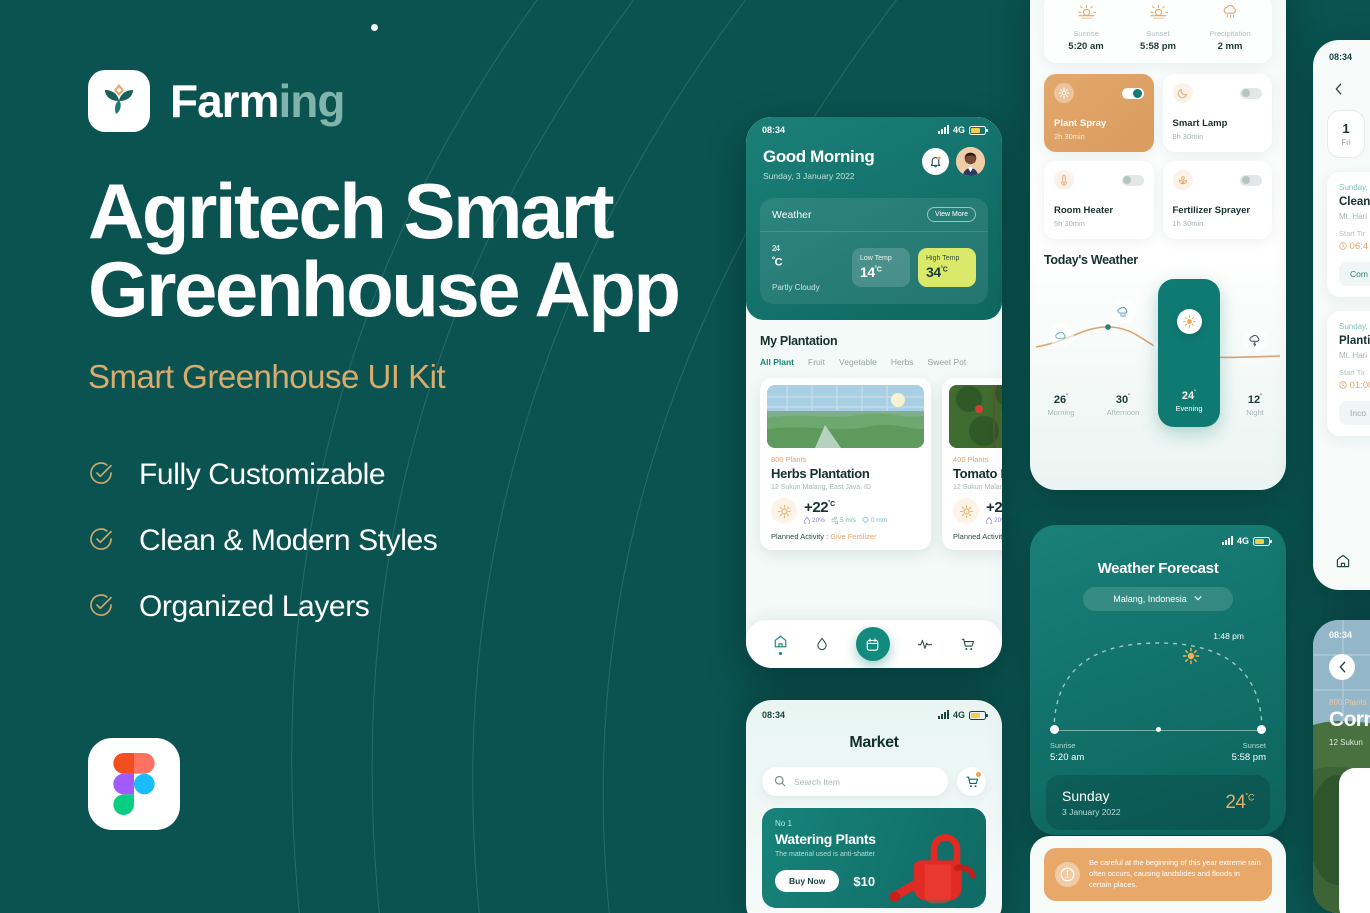  I want to click on schedule-title: Clean, so click(1354, 202).